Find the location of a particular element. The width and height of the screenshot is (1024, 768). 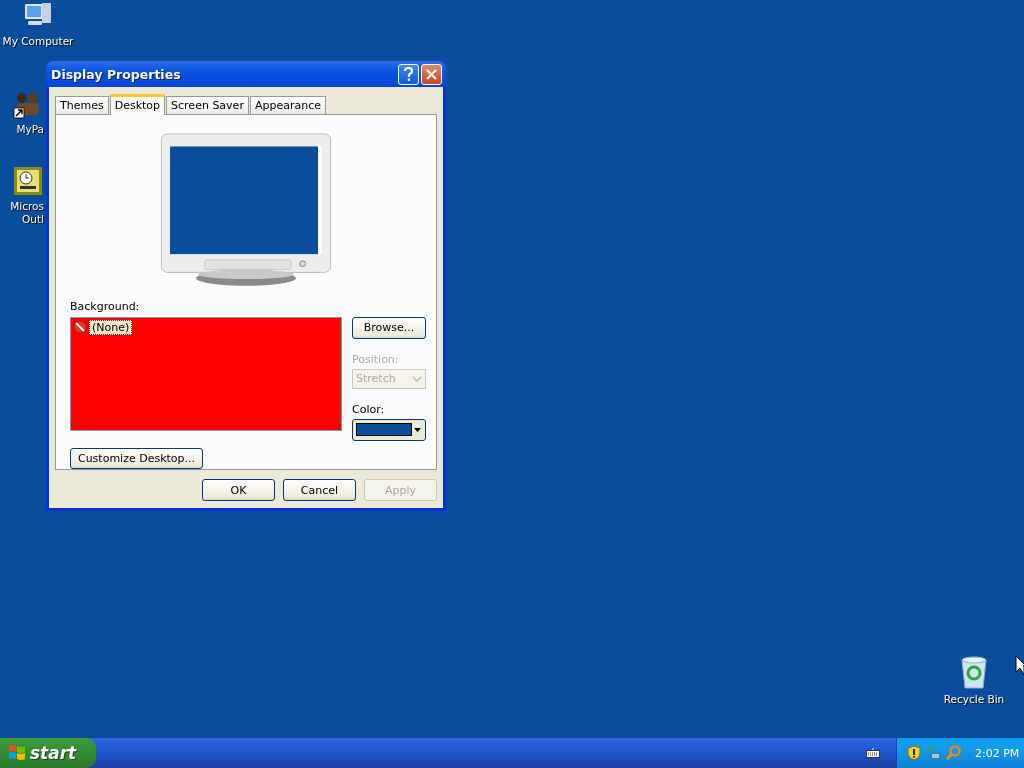

no-entry-icon is located at coordinates (80, 327).